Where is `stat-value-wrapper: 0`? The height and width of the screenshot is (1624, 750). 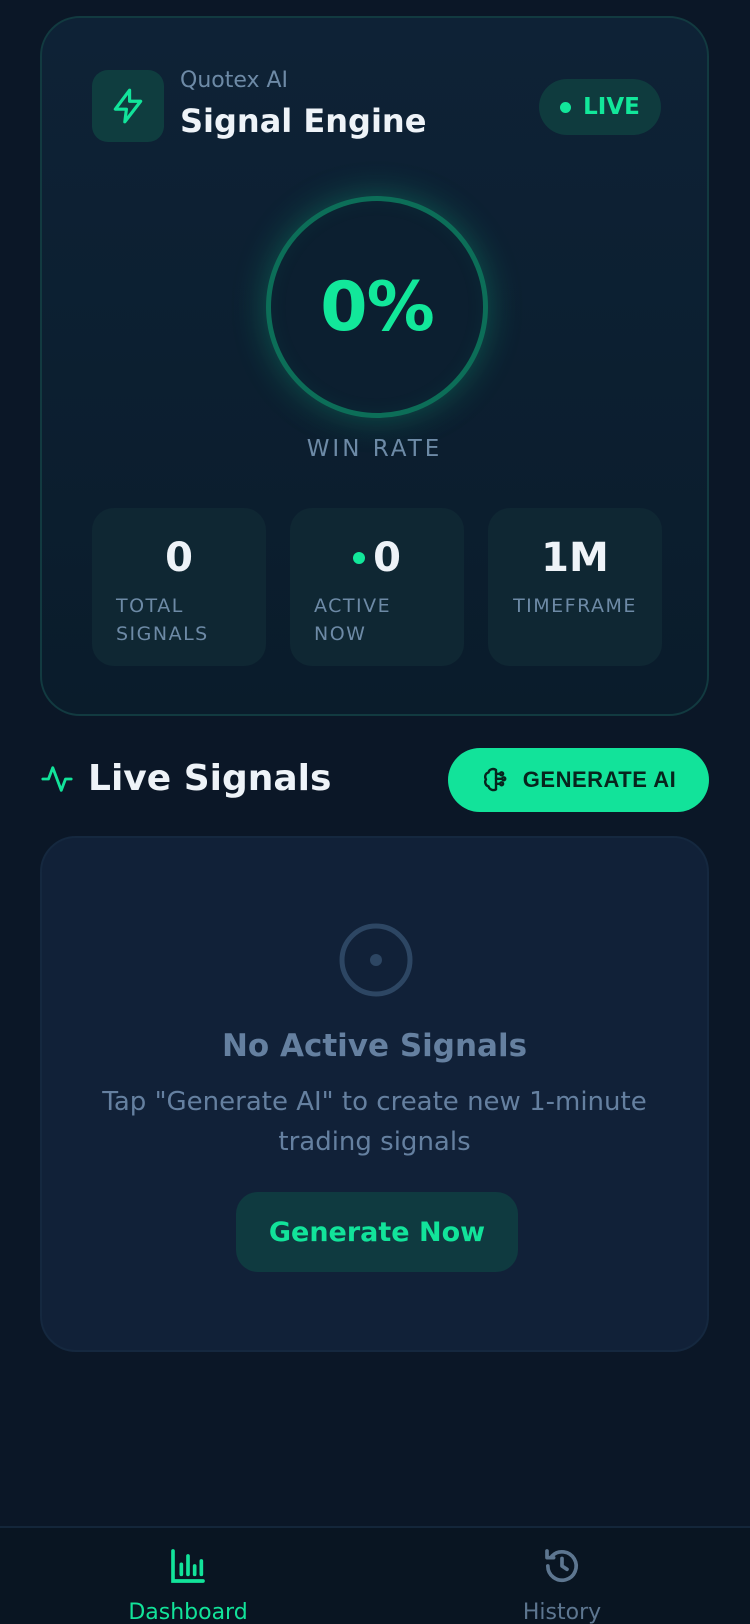
stat-value-wrapper: 0 is located at coordinates (377, 558).